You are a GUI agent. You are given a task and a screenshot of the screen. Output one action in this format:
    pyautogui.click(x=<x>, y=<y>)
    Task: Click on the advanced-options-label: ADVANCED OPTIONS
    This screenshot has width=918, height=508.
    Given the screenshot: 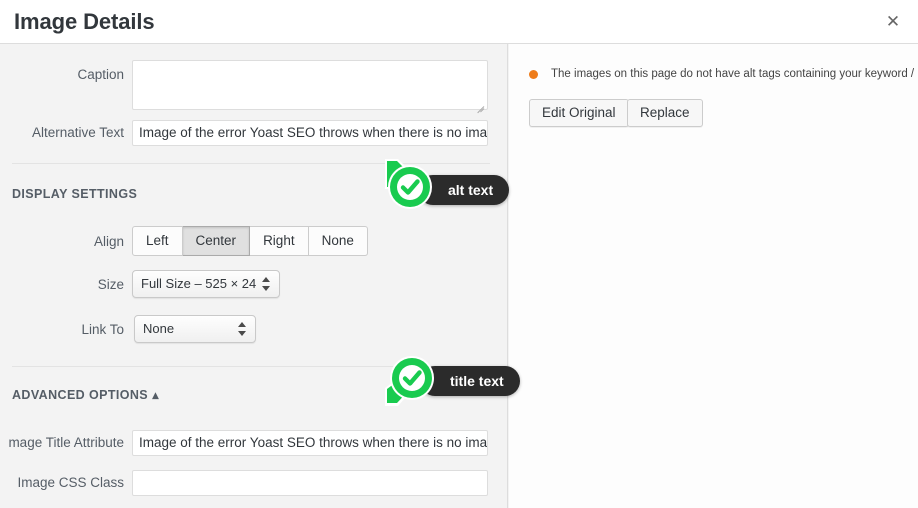 What is the action you would take?
    pyautogui.click(x=80, y=395)
    